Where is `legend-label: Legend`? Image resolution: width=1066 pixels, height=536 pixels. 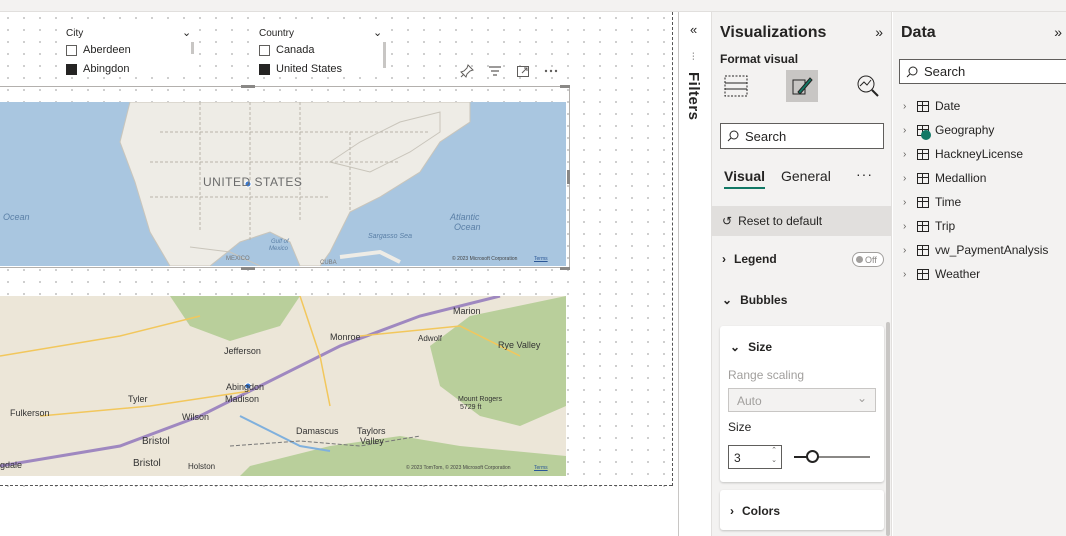 legend-label: Legend is located at coordinates (755, 259).